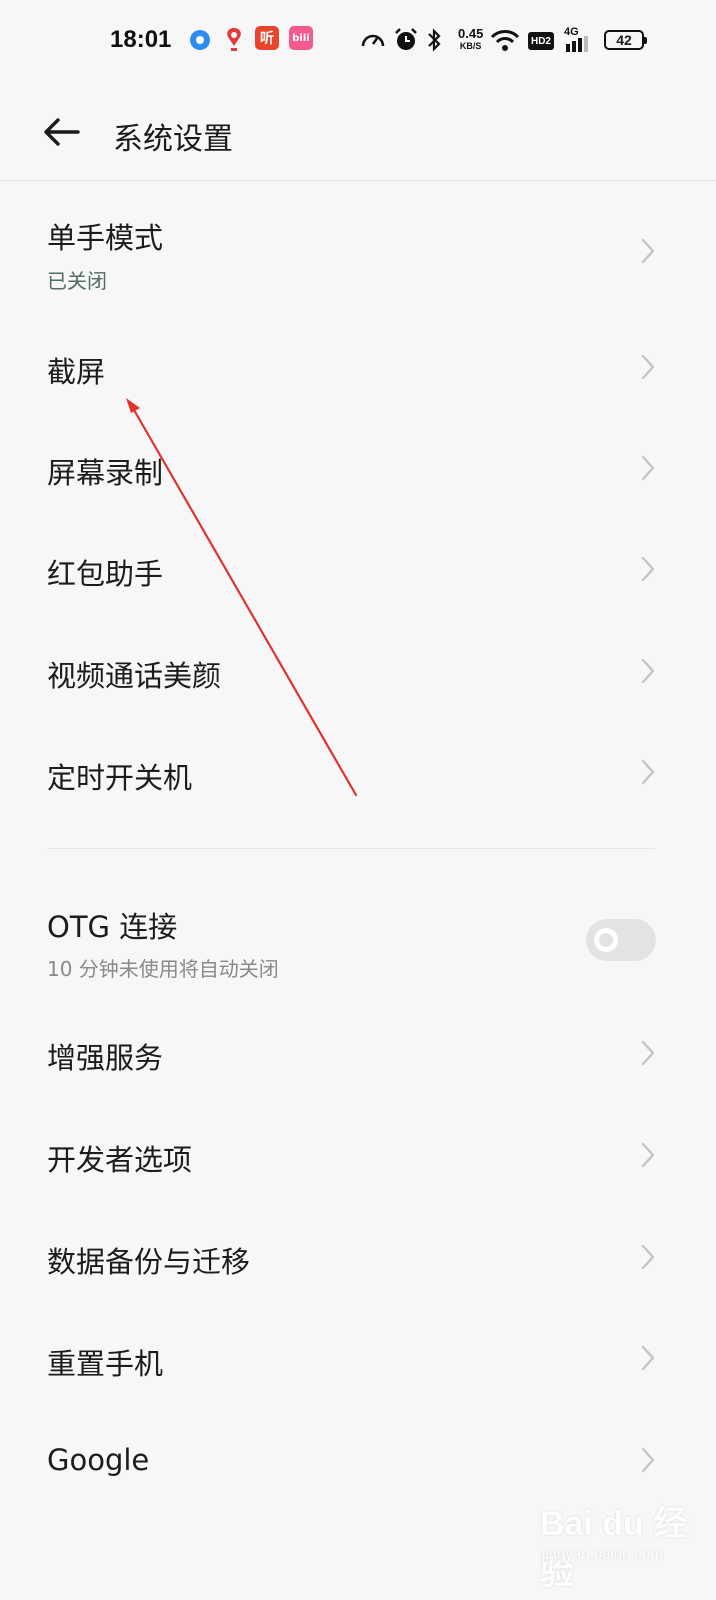  I want to click on setting-title: 数据备份与迁移, so click(149, 1262).